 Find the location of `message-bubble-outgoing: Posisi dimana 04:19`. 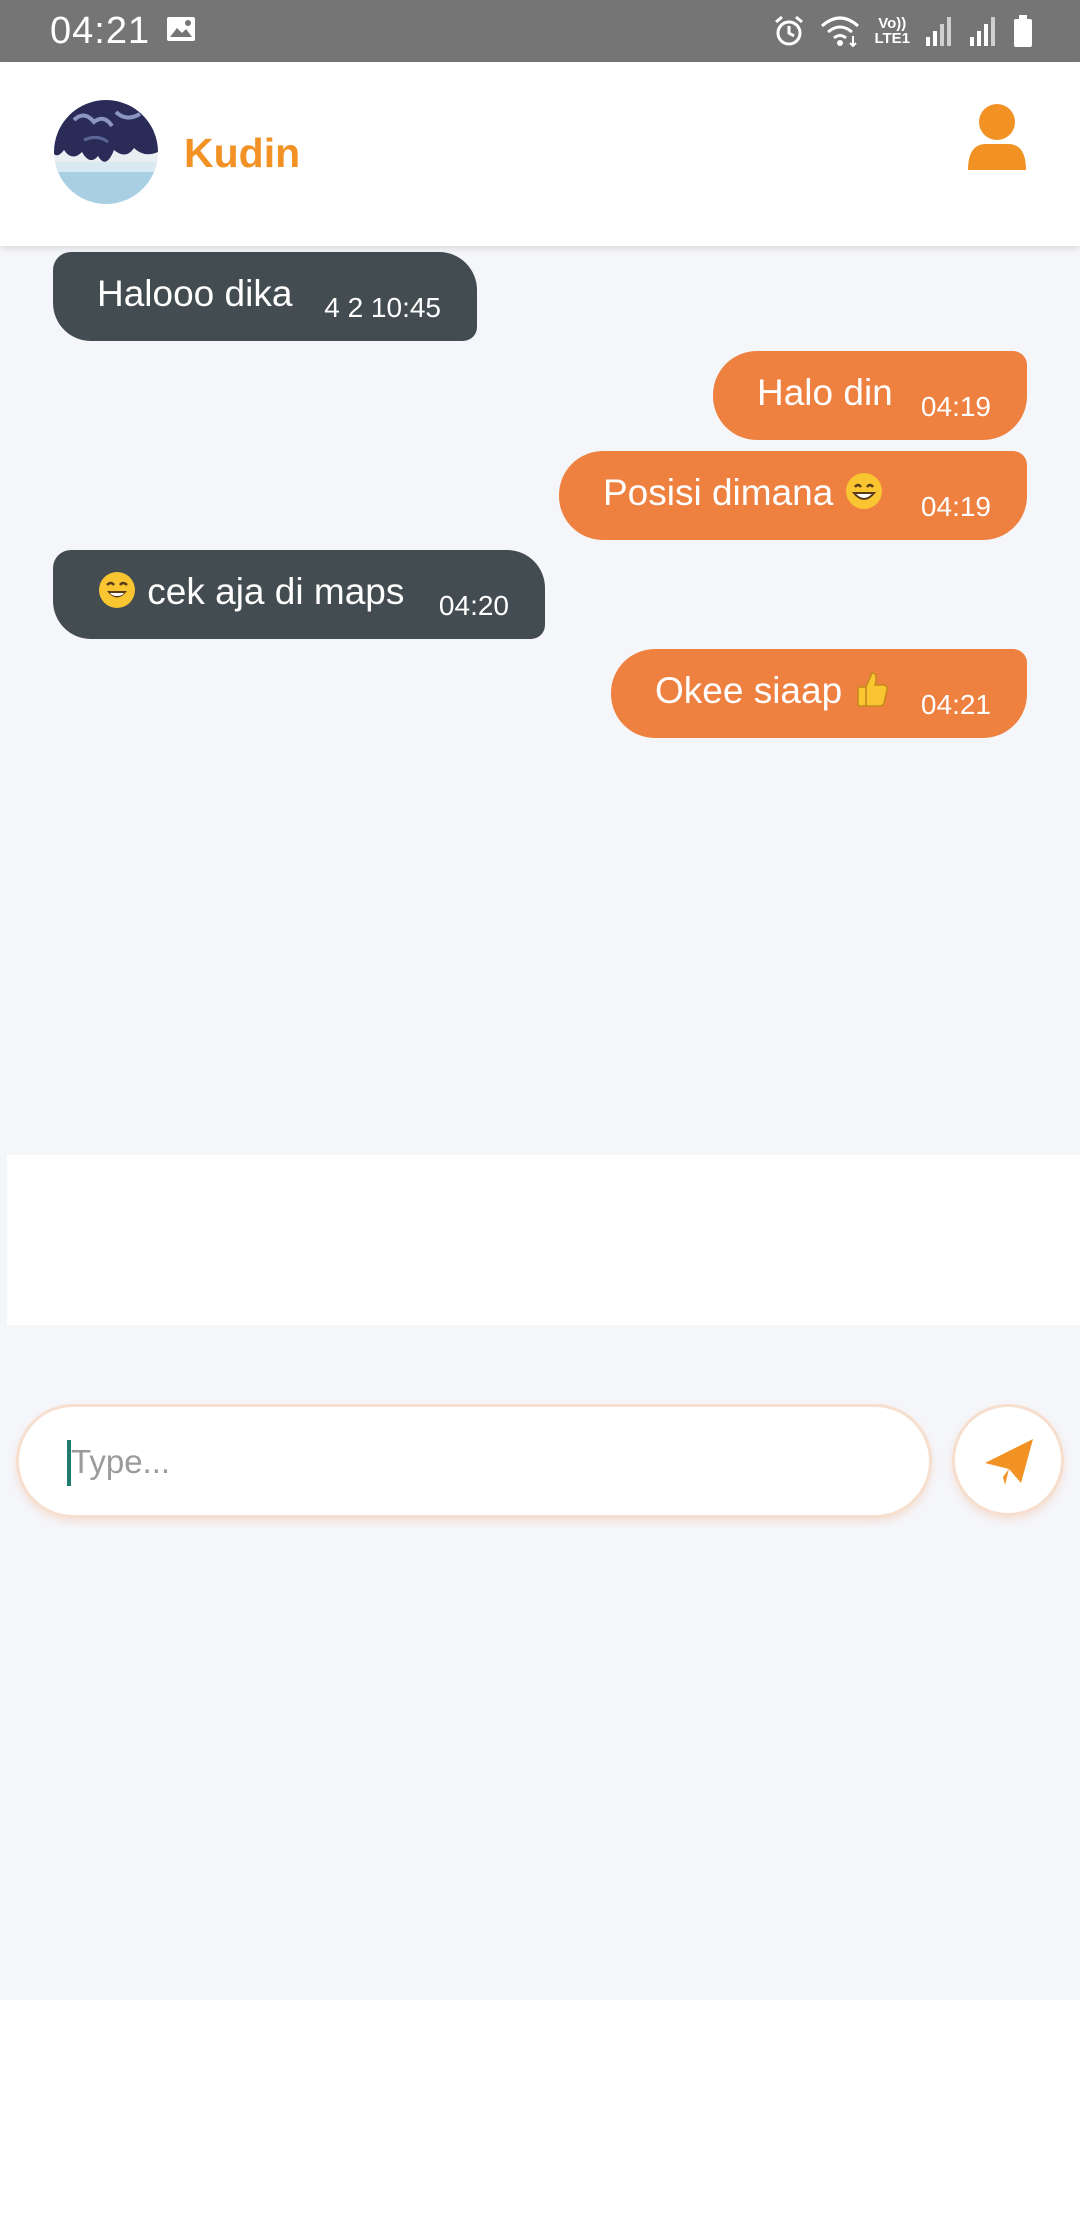

message-bubble-outgoing: Posisi dimana 04:19 is located at coordinates (793, 495).